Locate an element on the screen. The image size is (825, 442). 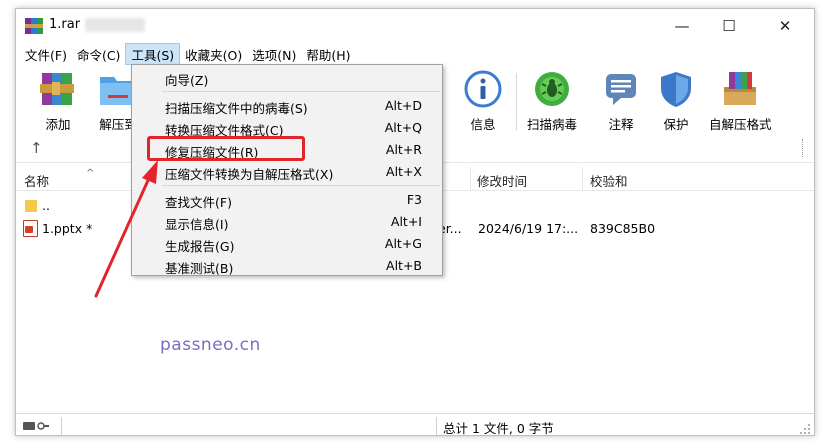
status-summary: 总计 1 文件, 0 字节 is located at coordinates (498, 428).